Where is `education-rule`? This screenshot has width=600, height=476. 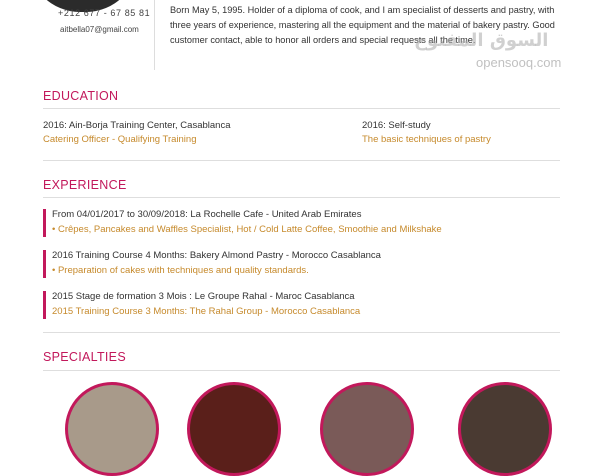
education-rule is located at coordinates (301, 108).